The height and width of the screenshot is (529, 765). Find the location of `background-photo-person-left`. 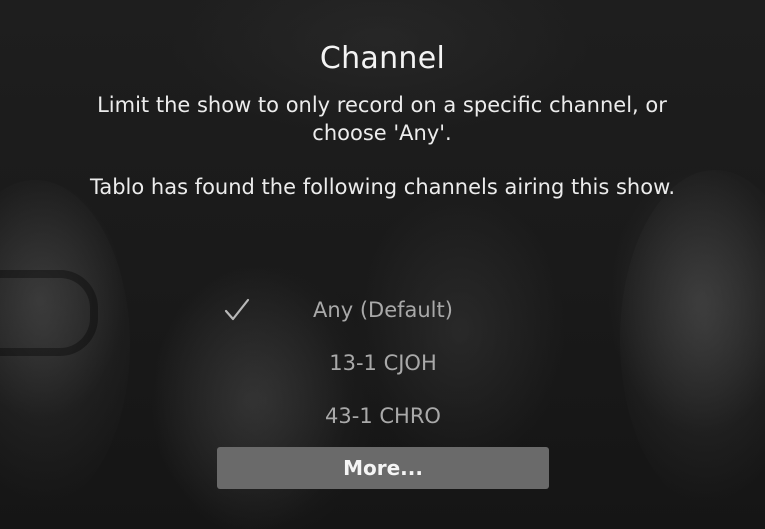

background-photo-person-left is located at coordinates (65, 345).